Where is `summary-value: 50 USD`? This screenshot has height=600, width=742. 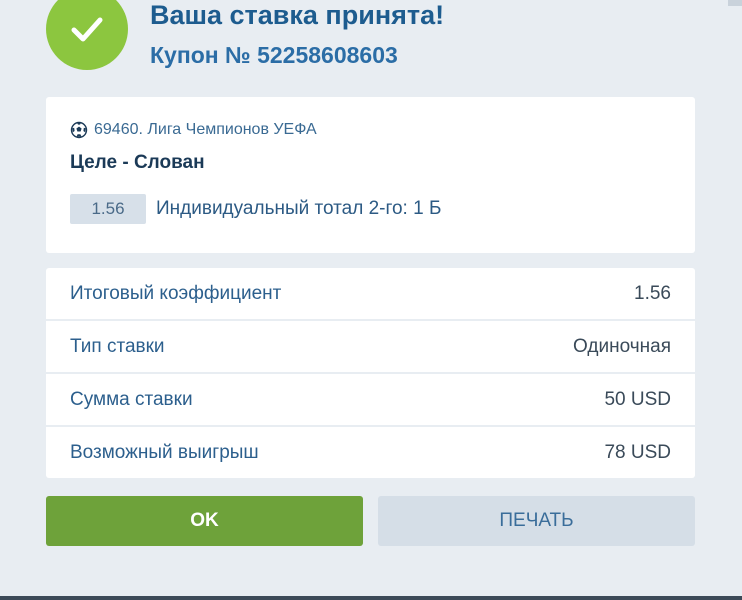
summary-value: 50 USD is located at coordinates (637, 399).